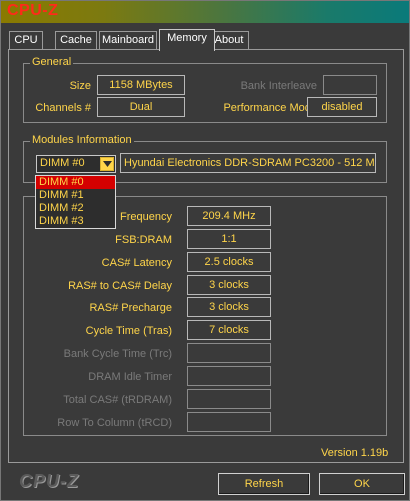 This screenshot has width=410, height=501. I want to click on dimm-option-1: DIMM #1, so click(75, 195).